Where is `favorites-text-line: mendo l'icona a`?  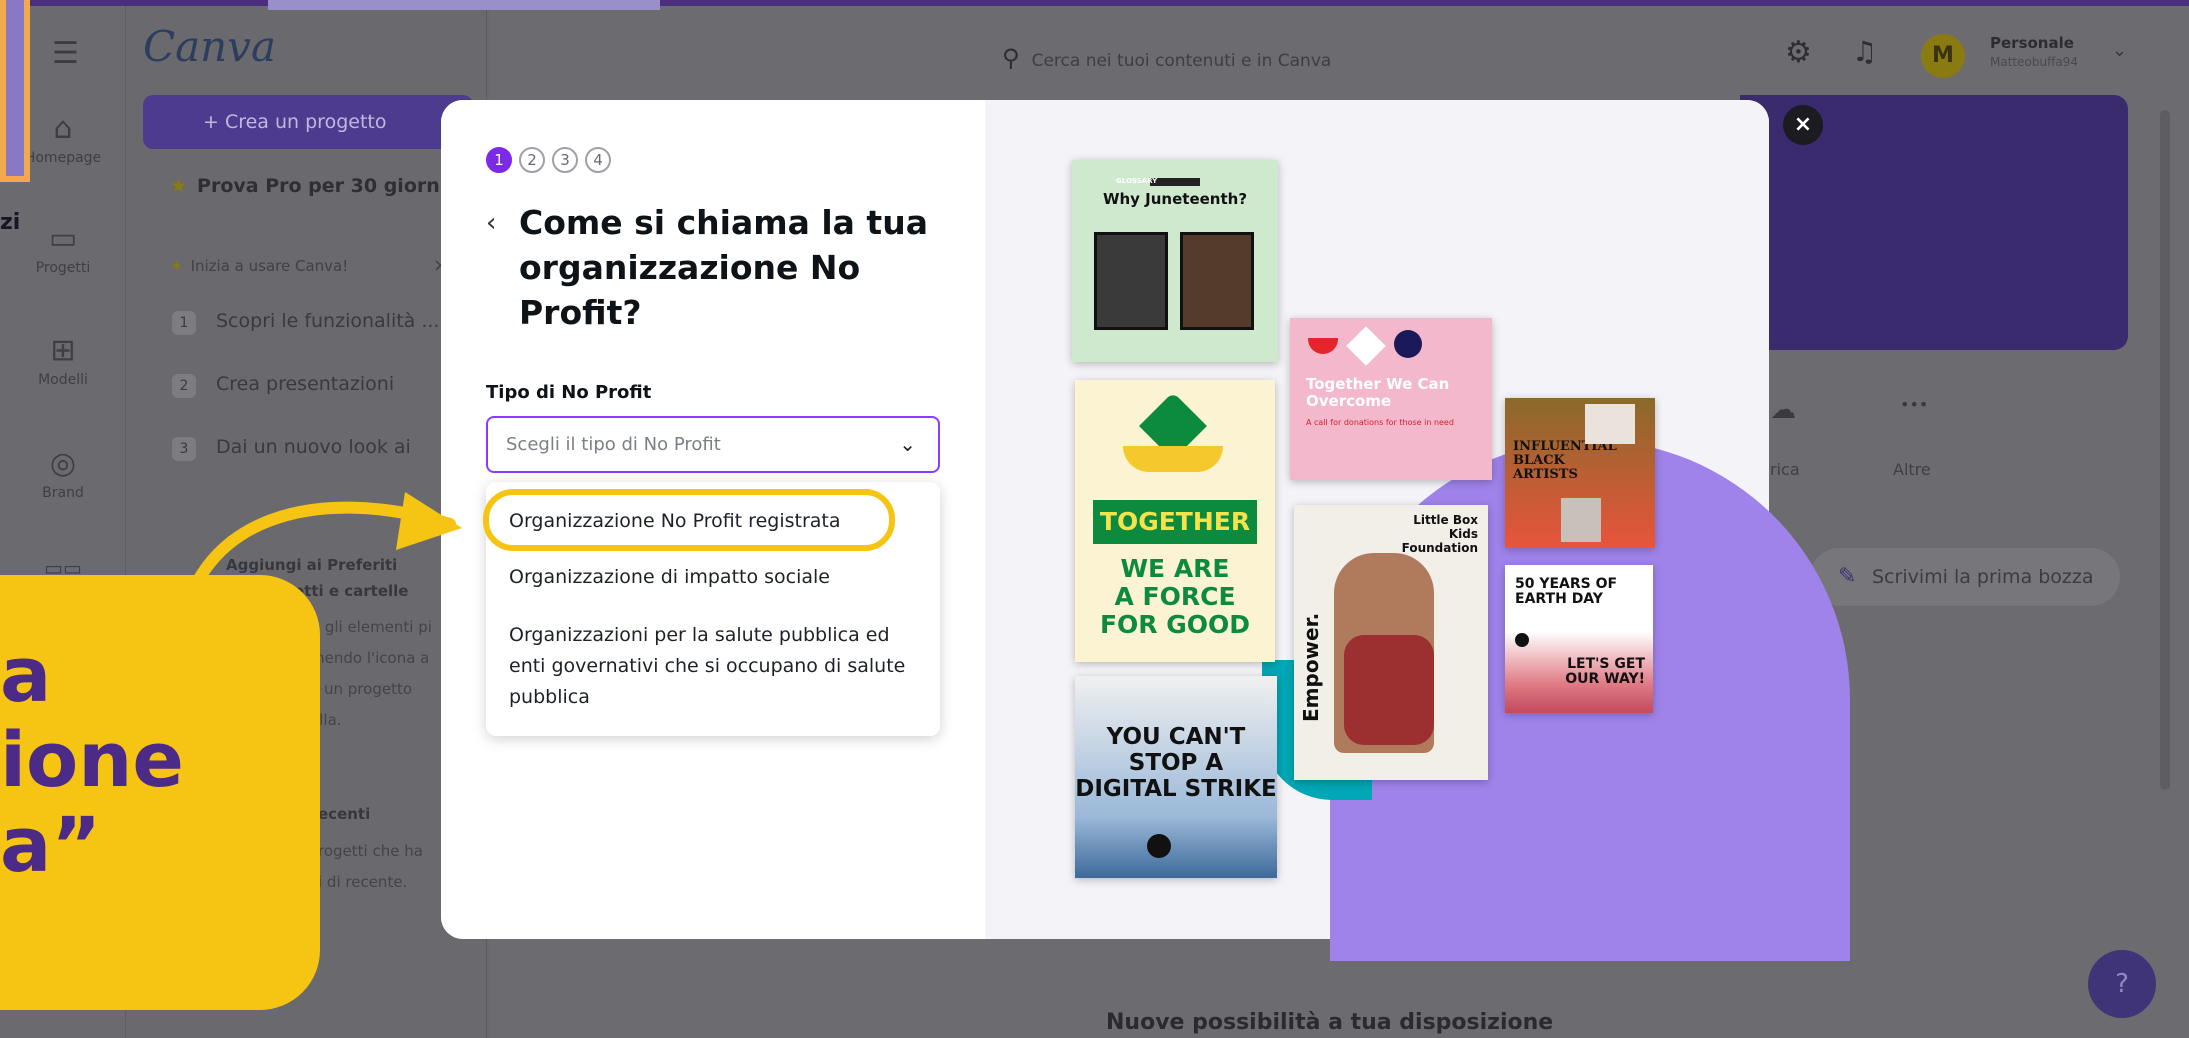 favorites-text-line: mendo l'icona a is located at coordinates (370, 658).